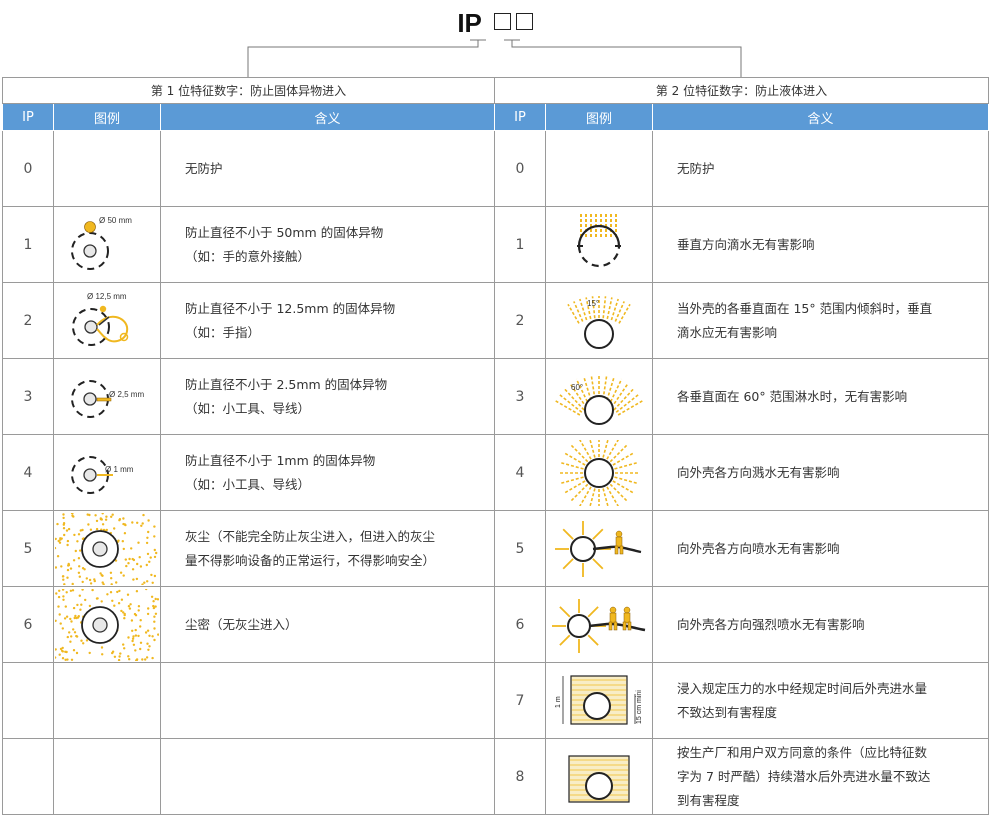 This screenshot has width=990, height=820. Describe the element at coordinates (639, 706) in the screenshot. I see `min-depth-label: 15 cm mini` at that location.